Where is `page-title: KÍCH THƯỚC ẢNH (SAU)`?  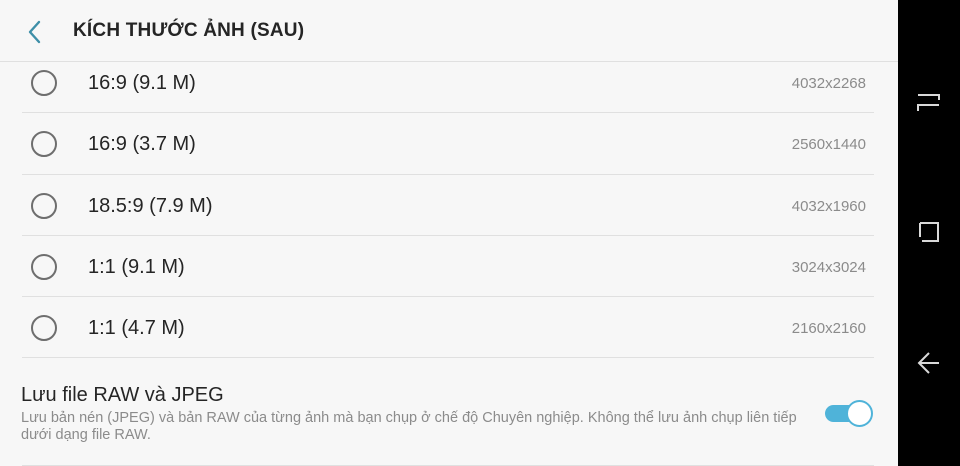 page-title: KÍCH THƯỚC ẢNH (SAU) is located at coordinates (189, 30).